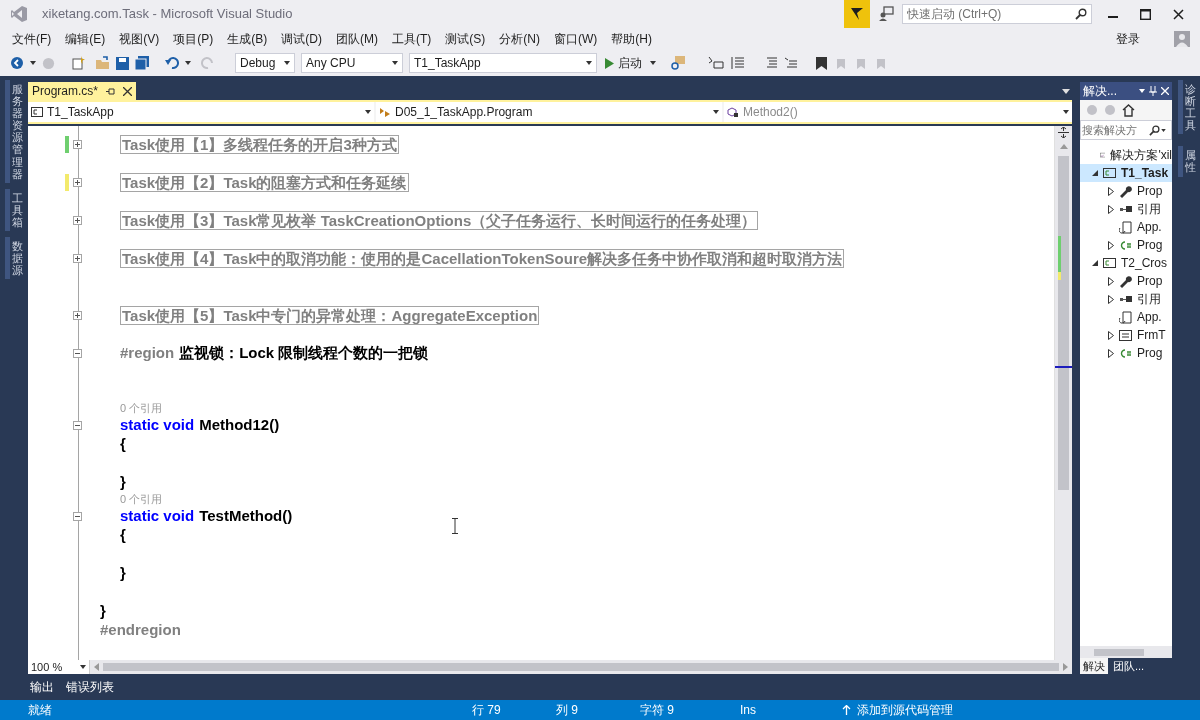  Describe the element at coordinates (465, 39) in the screenshot. I see `menu-item: 测试(S)` at that location.